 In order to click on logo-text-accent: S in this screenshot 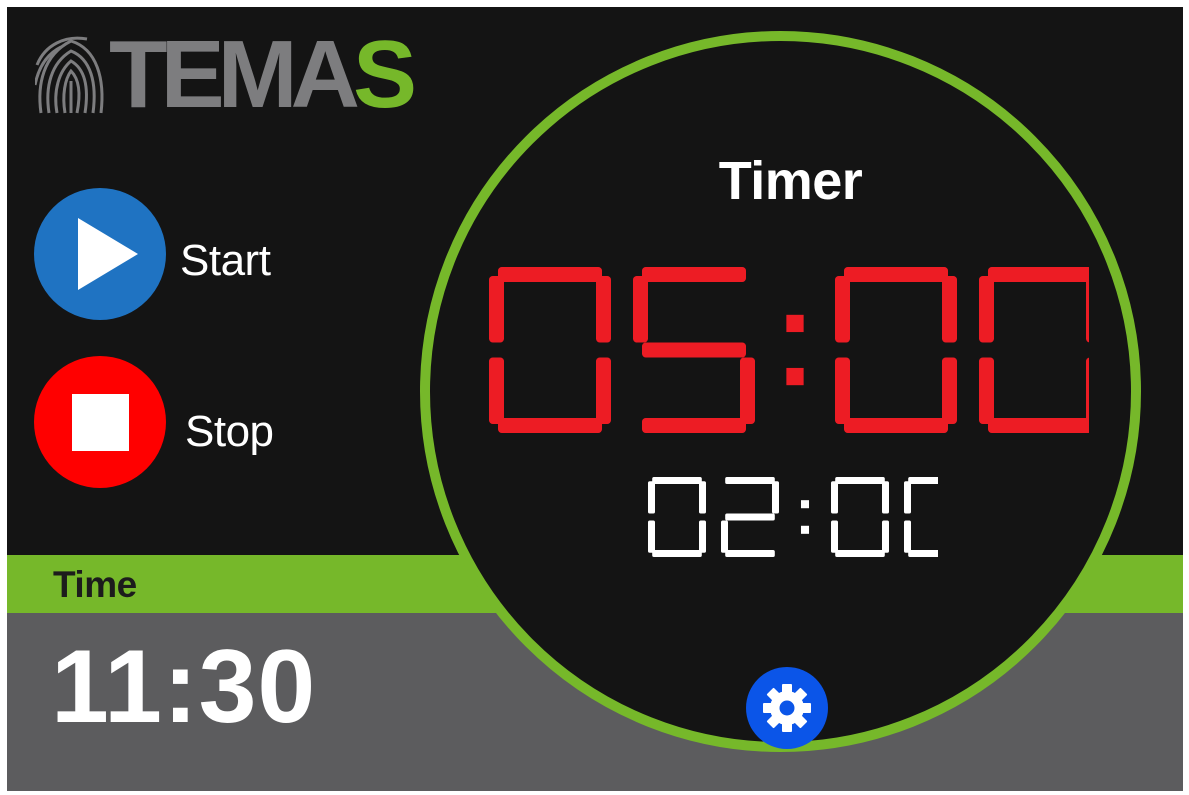, I will do `click(384, 74)`.